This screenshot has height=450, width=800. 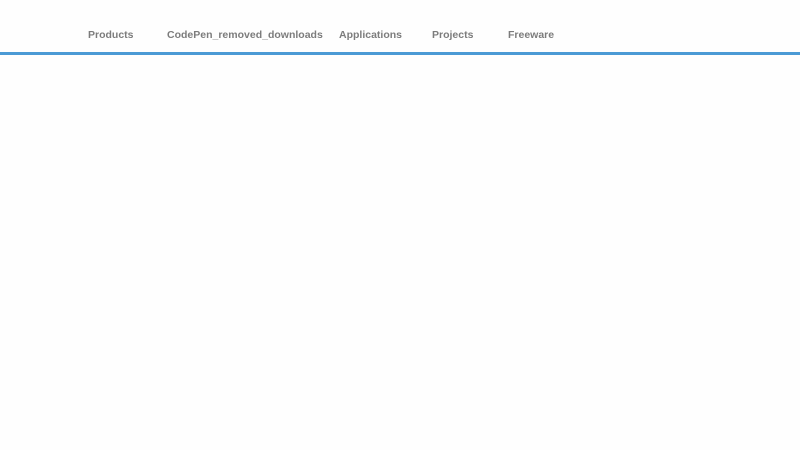 What do you see at coordinates (370, 35) in the screenshot?
I see `nav-item-applications: Applications` at bounding box center [370, 35].